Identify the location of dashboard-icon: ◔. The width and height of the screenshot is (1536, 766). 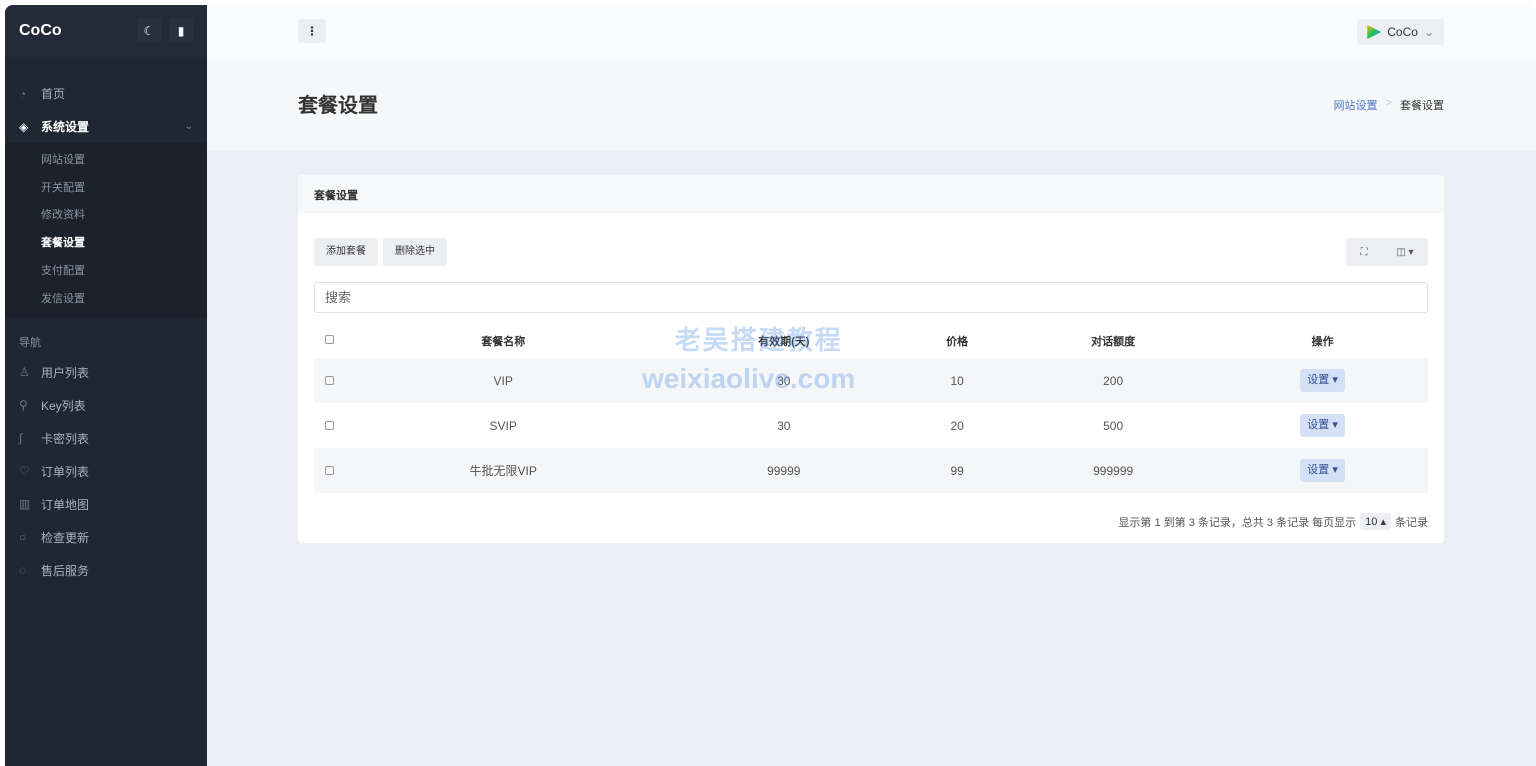
(23, 93).